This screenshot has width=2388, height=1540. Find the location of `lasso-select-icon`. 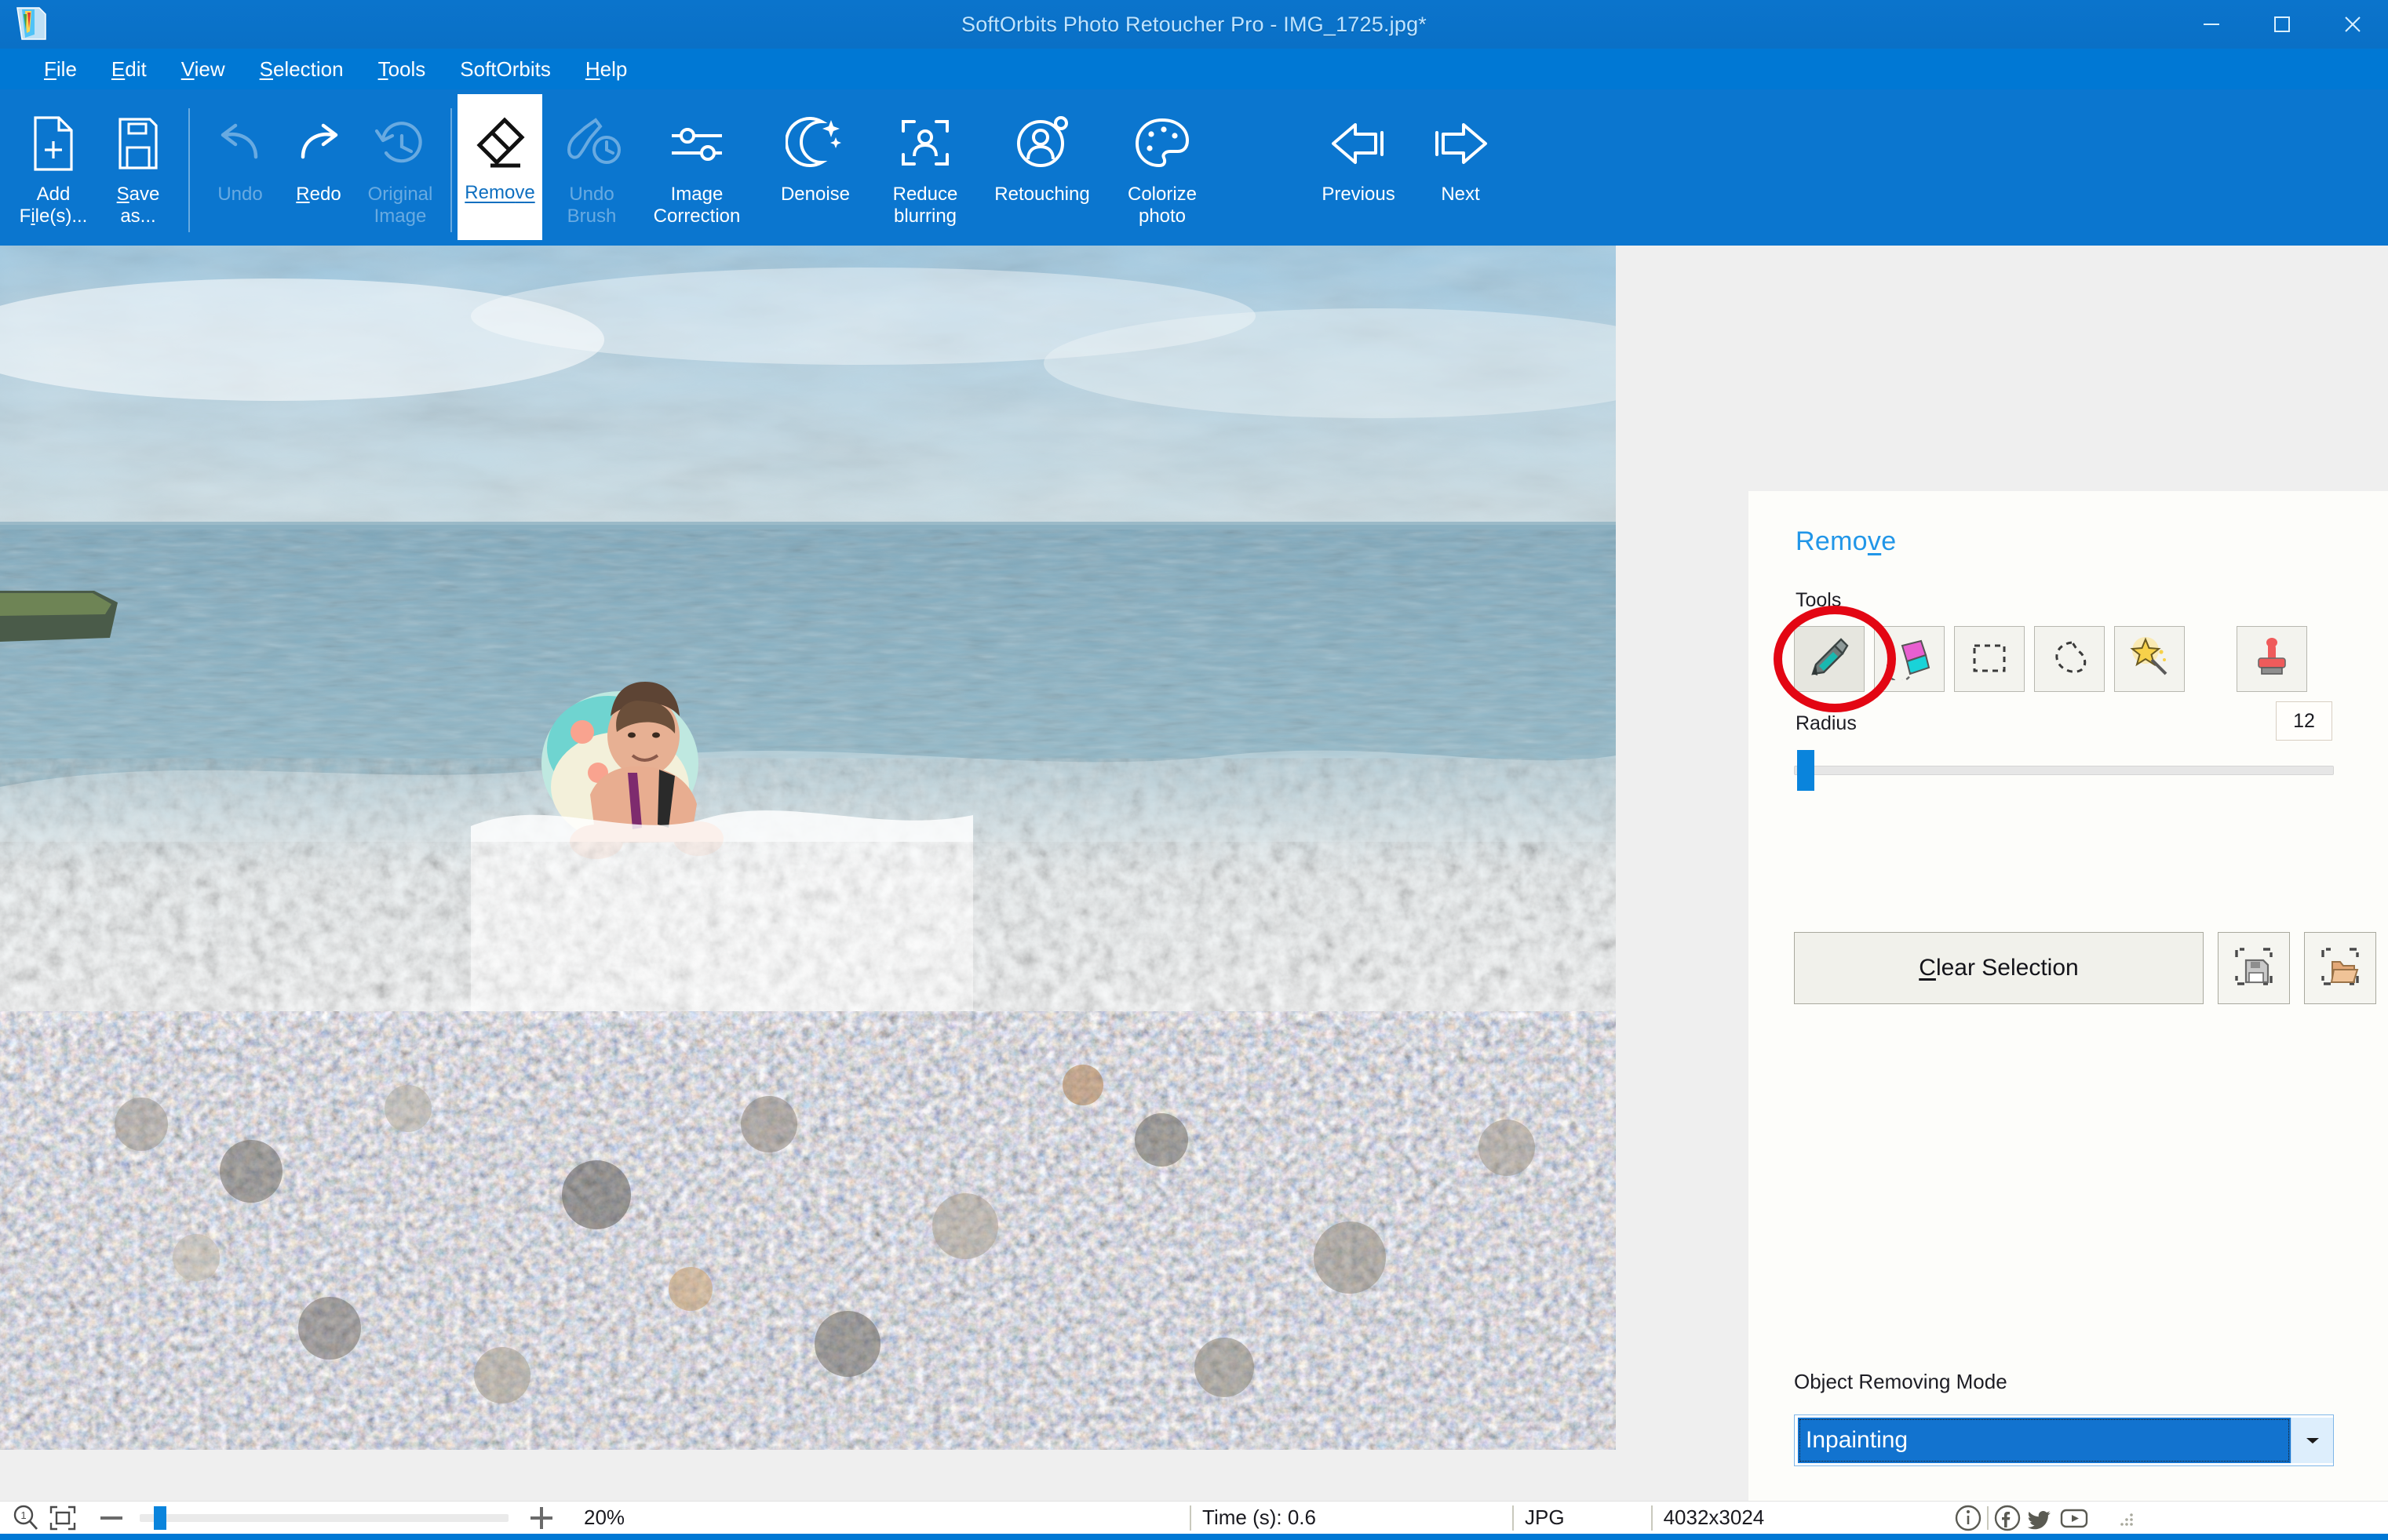

lasso-select-icon is located at coordinates (2070, 659).